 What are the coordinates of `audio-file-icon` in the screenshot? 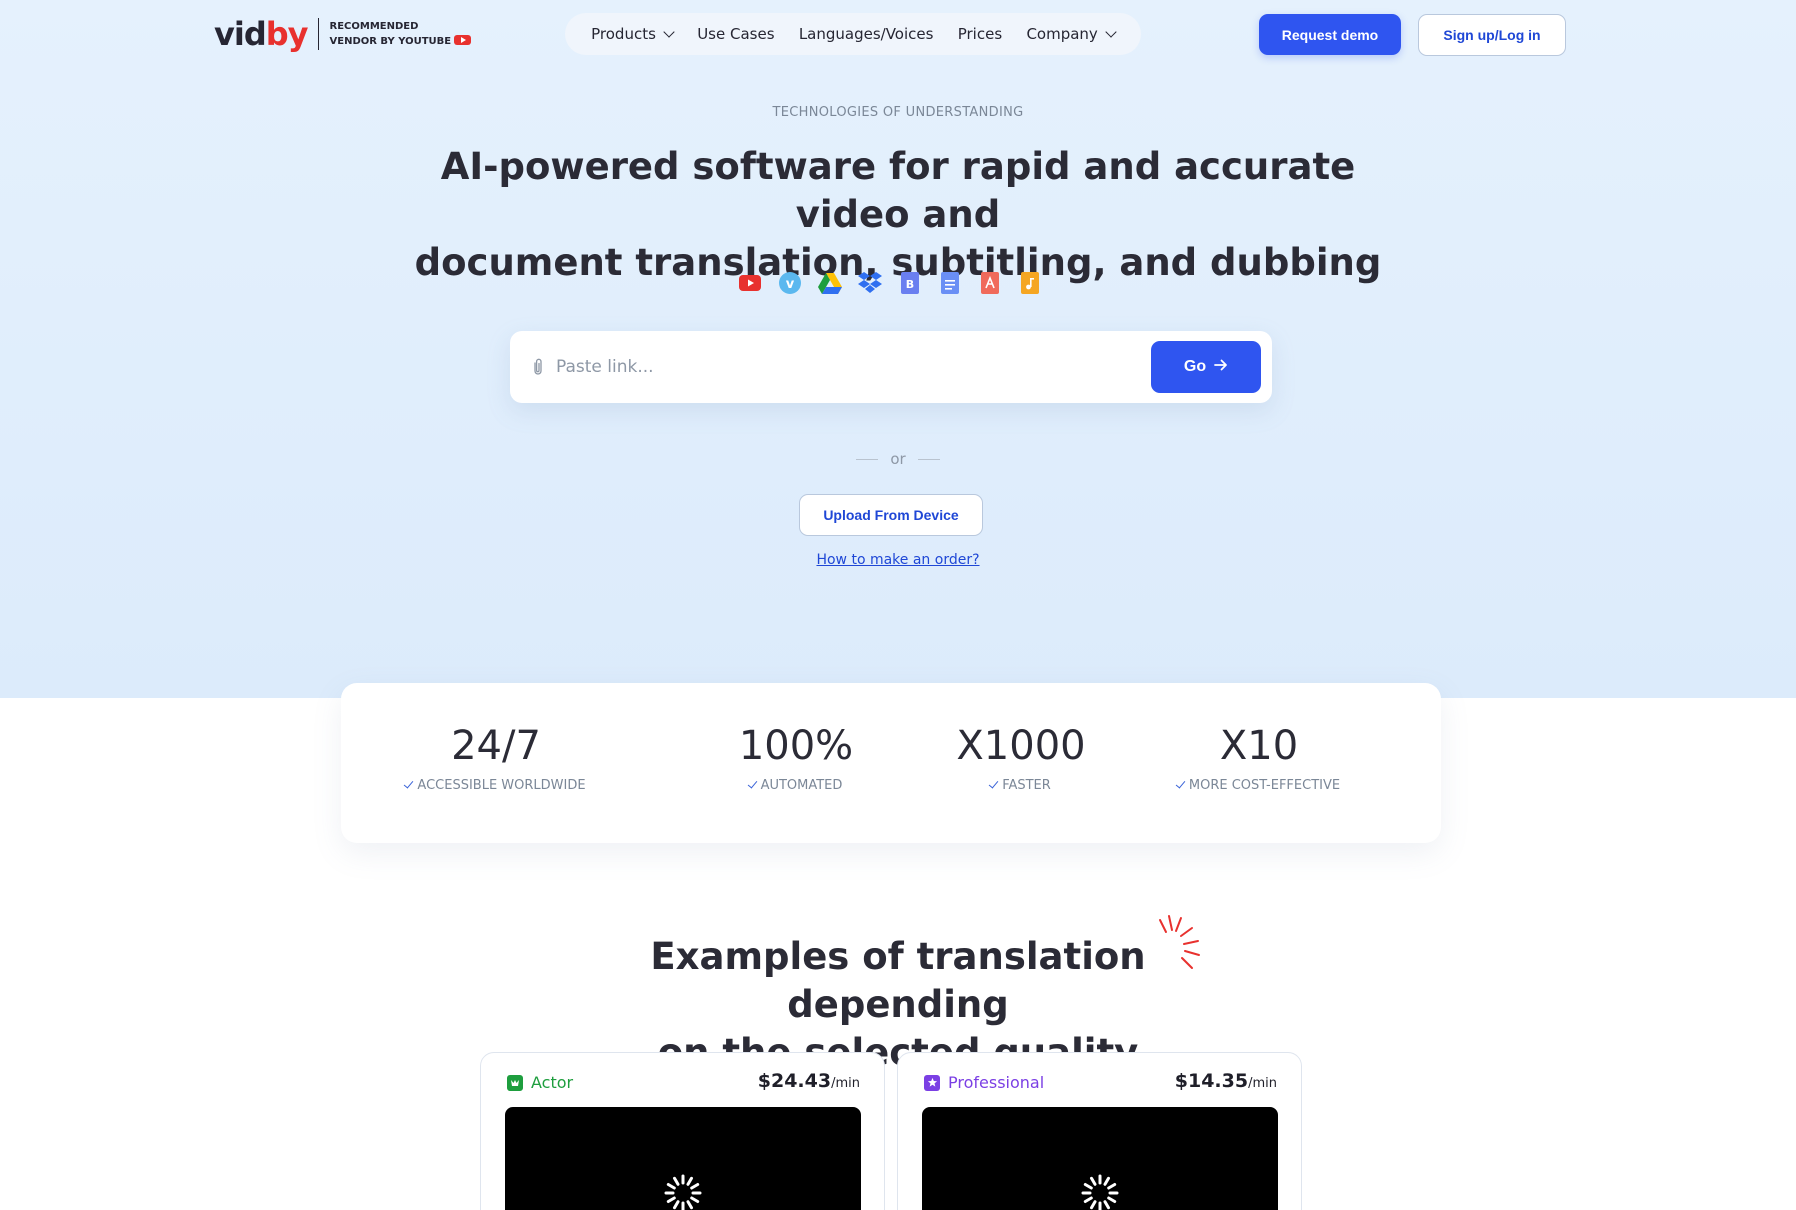 It's located at (1030, 283).